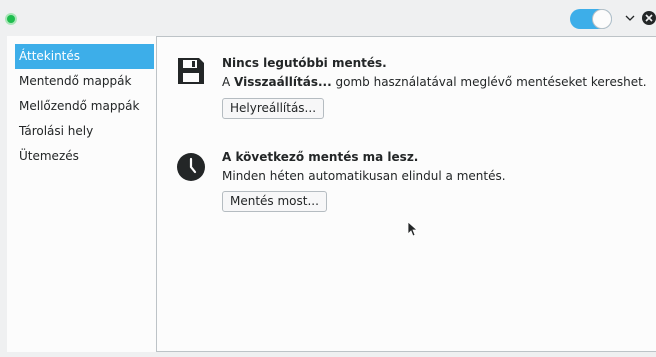 Image resolution: width=656 pixels, height=357 pixels. Describe the element at coordinates (191, 71) in the screenshot. I see `floppy-disk-icon` at that location.